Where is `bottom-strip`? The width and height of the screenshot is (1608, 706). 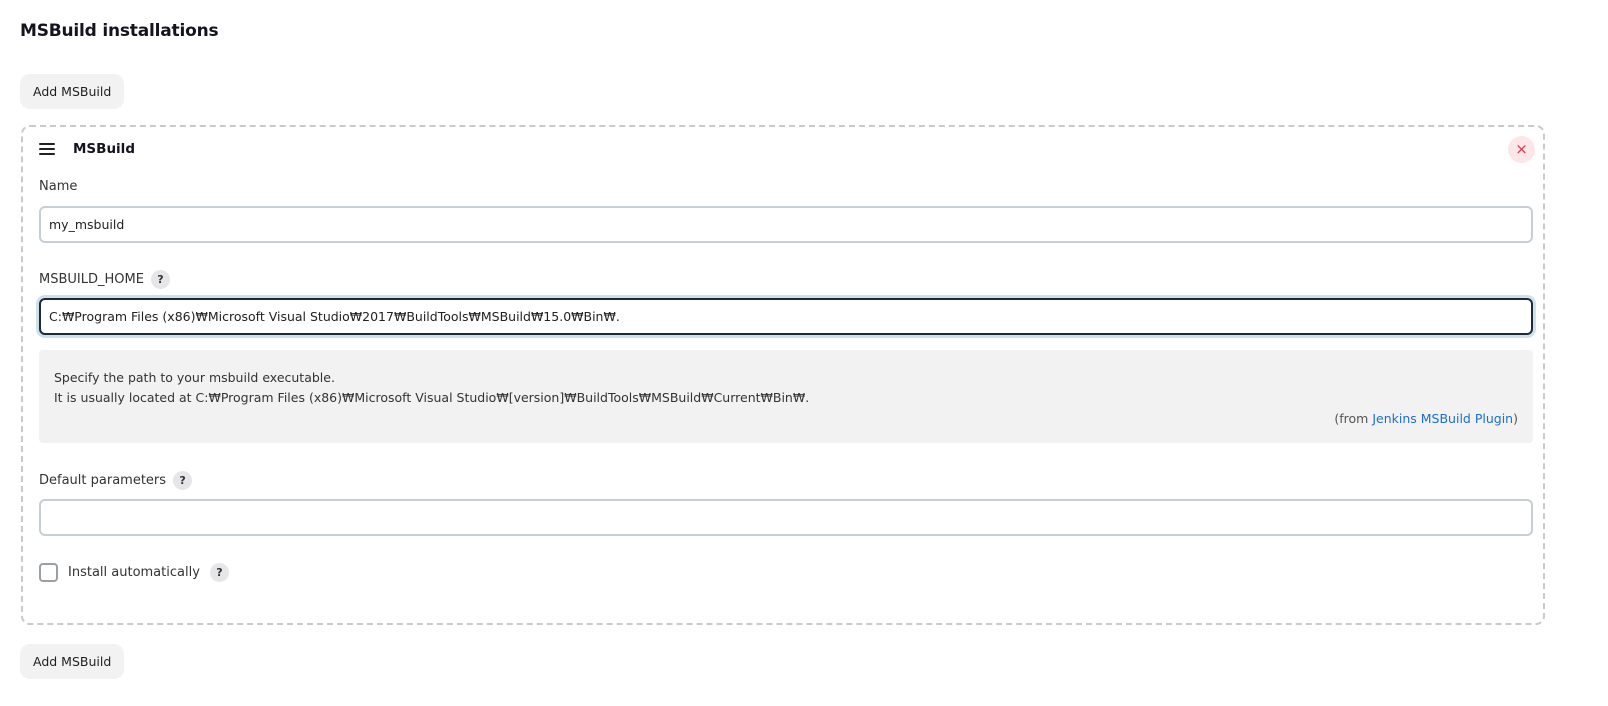
bottom-strip is located at coordinates (804, 696).